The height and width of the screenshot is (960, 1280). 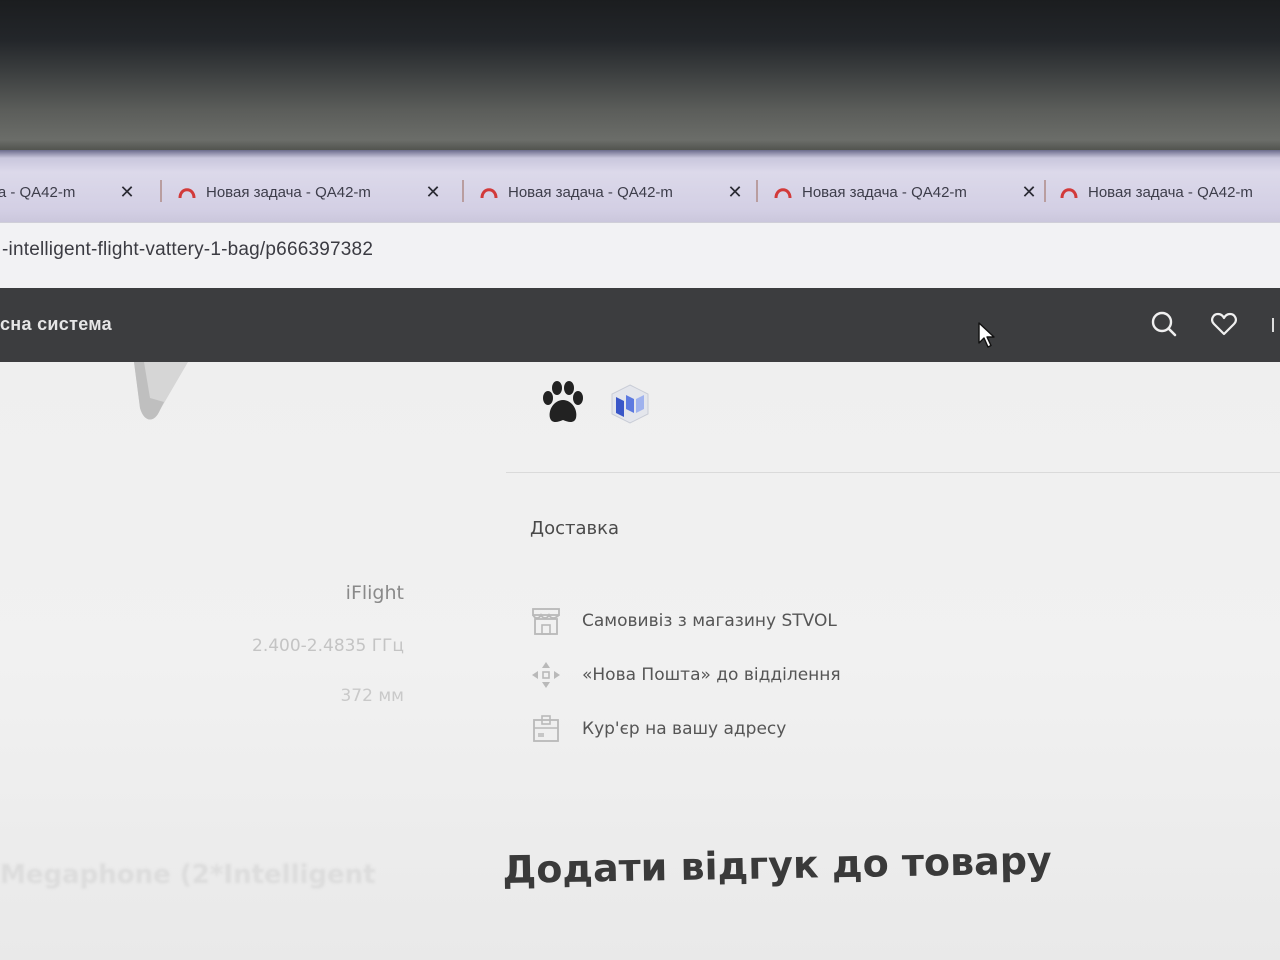 What do you see at coordinates (372, 696) in the screenshot?
I see `spec-value-size: 372 мм` at bounding box center [372, 696].